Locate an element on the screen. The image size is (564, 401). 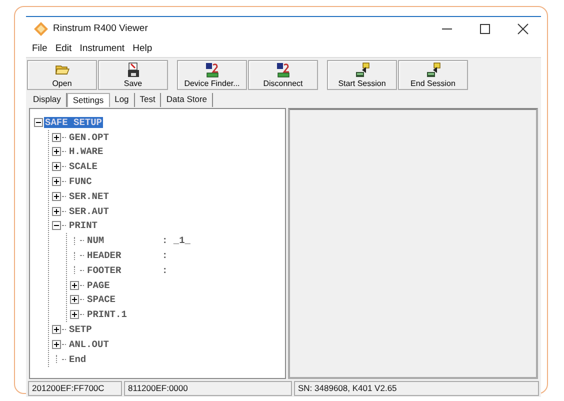
close-icon is located at coordinates (523, 28).